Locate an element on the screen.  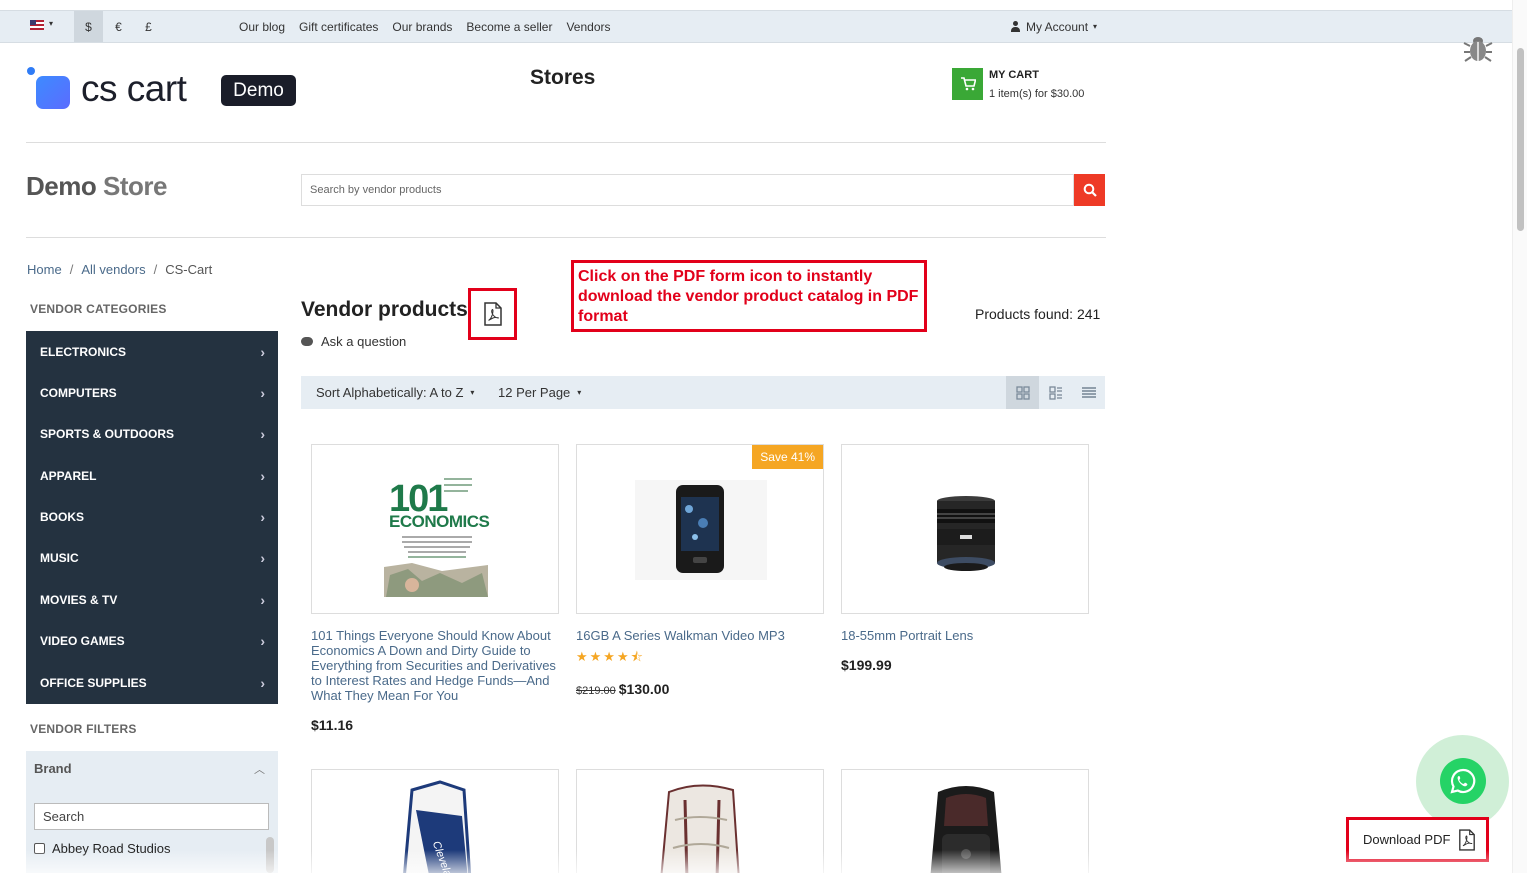
cart-icon is located at coordinates (967, 84).